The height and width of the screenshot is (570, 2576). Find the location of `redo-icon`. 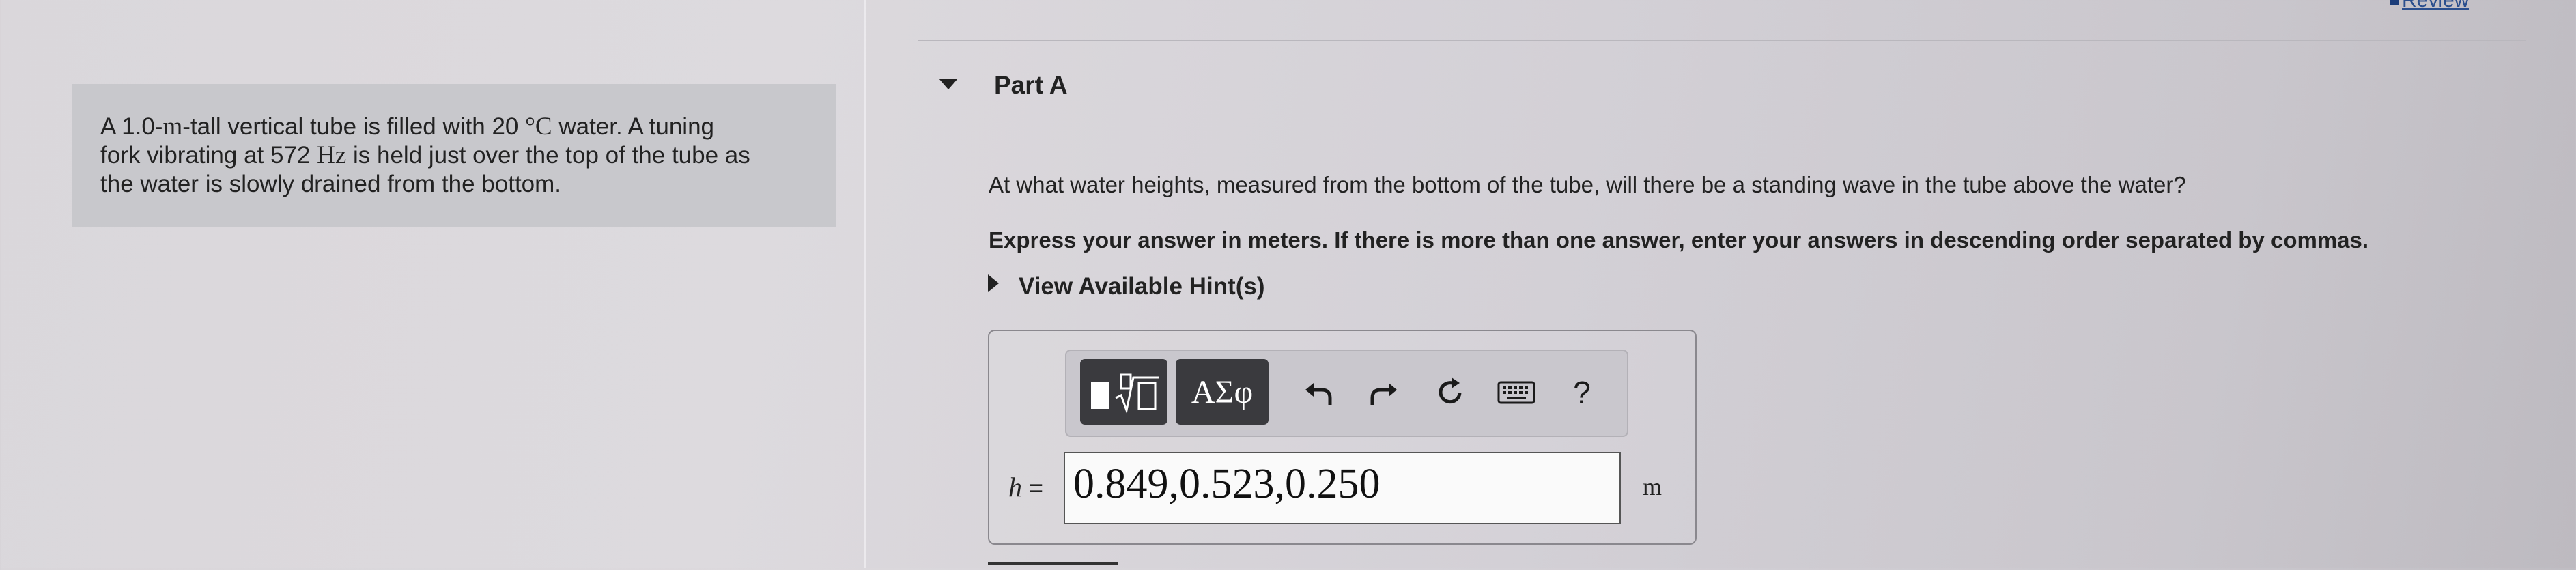

redo-icon is located at coordinates (1384, 392).